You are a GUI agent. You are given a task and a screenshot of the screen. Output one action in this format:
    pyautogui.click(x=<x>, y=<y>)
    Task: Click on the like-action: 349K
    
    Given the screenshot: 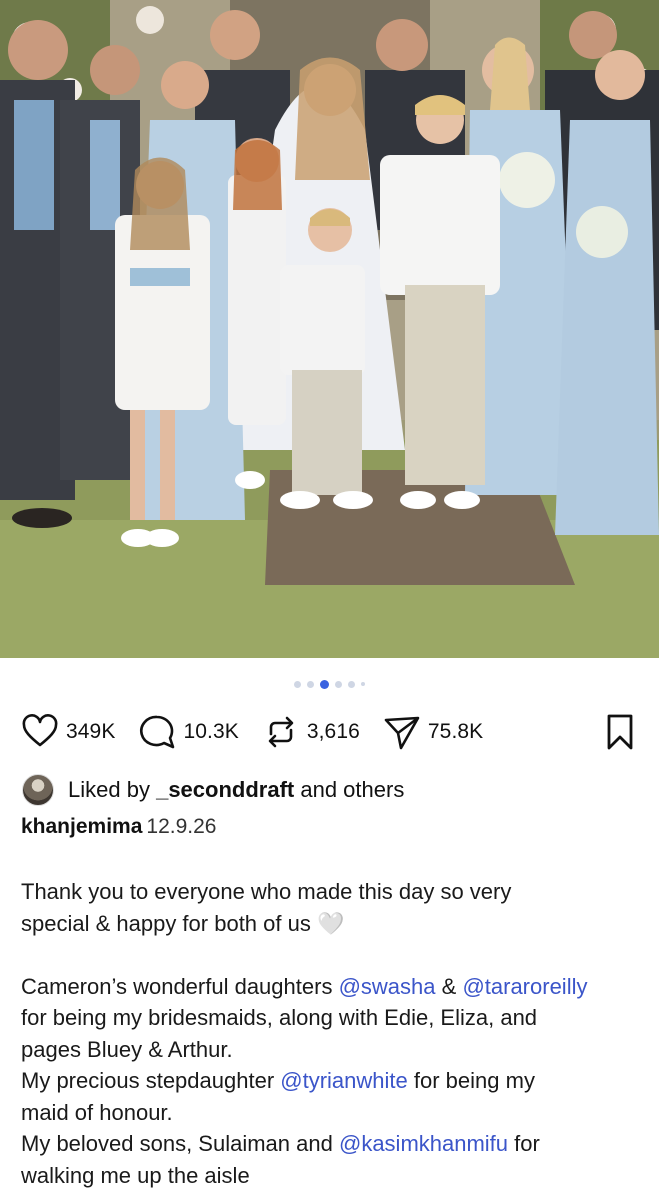 What is the action you would take?
    pyautogui.click(x=67, y=732)
    